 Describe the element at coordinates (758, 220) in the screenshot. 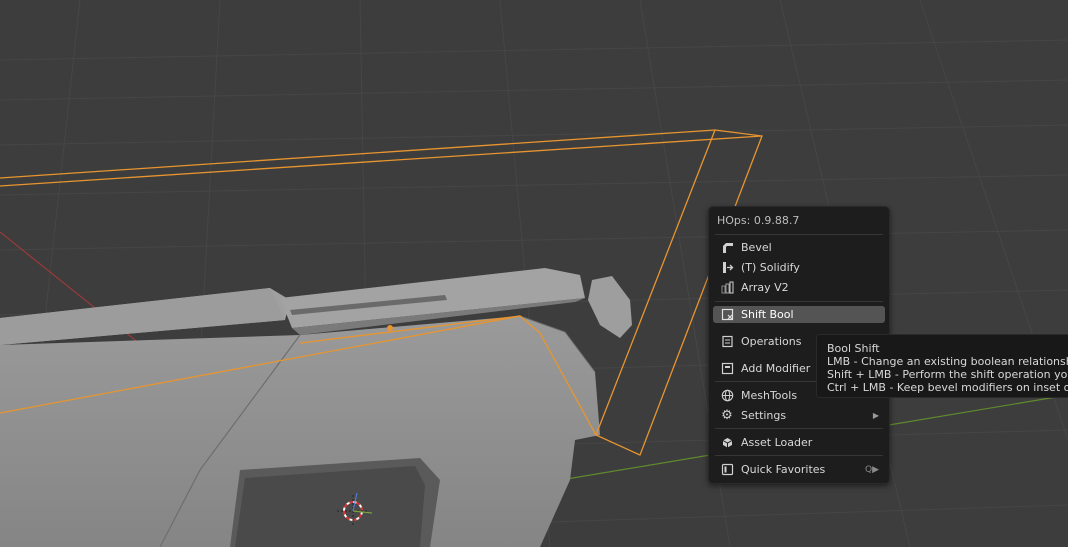

I see `menu-title: HOps: 0.9.88.7` at that location.